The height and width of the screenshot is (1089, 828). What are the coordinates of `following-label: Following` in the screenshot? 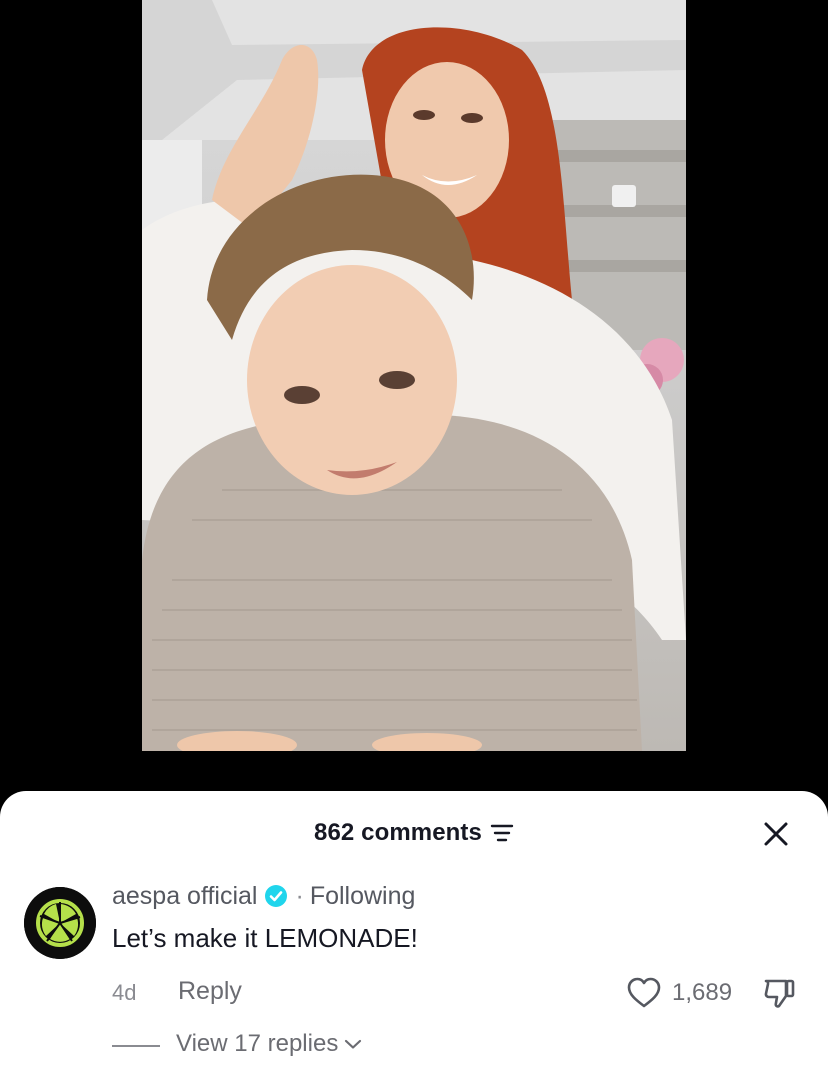 It's located at (362, 895).